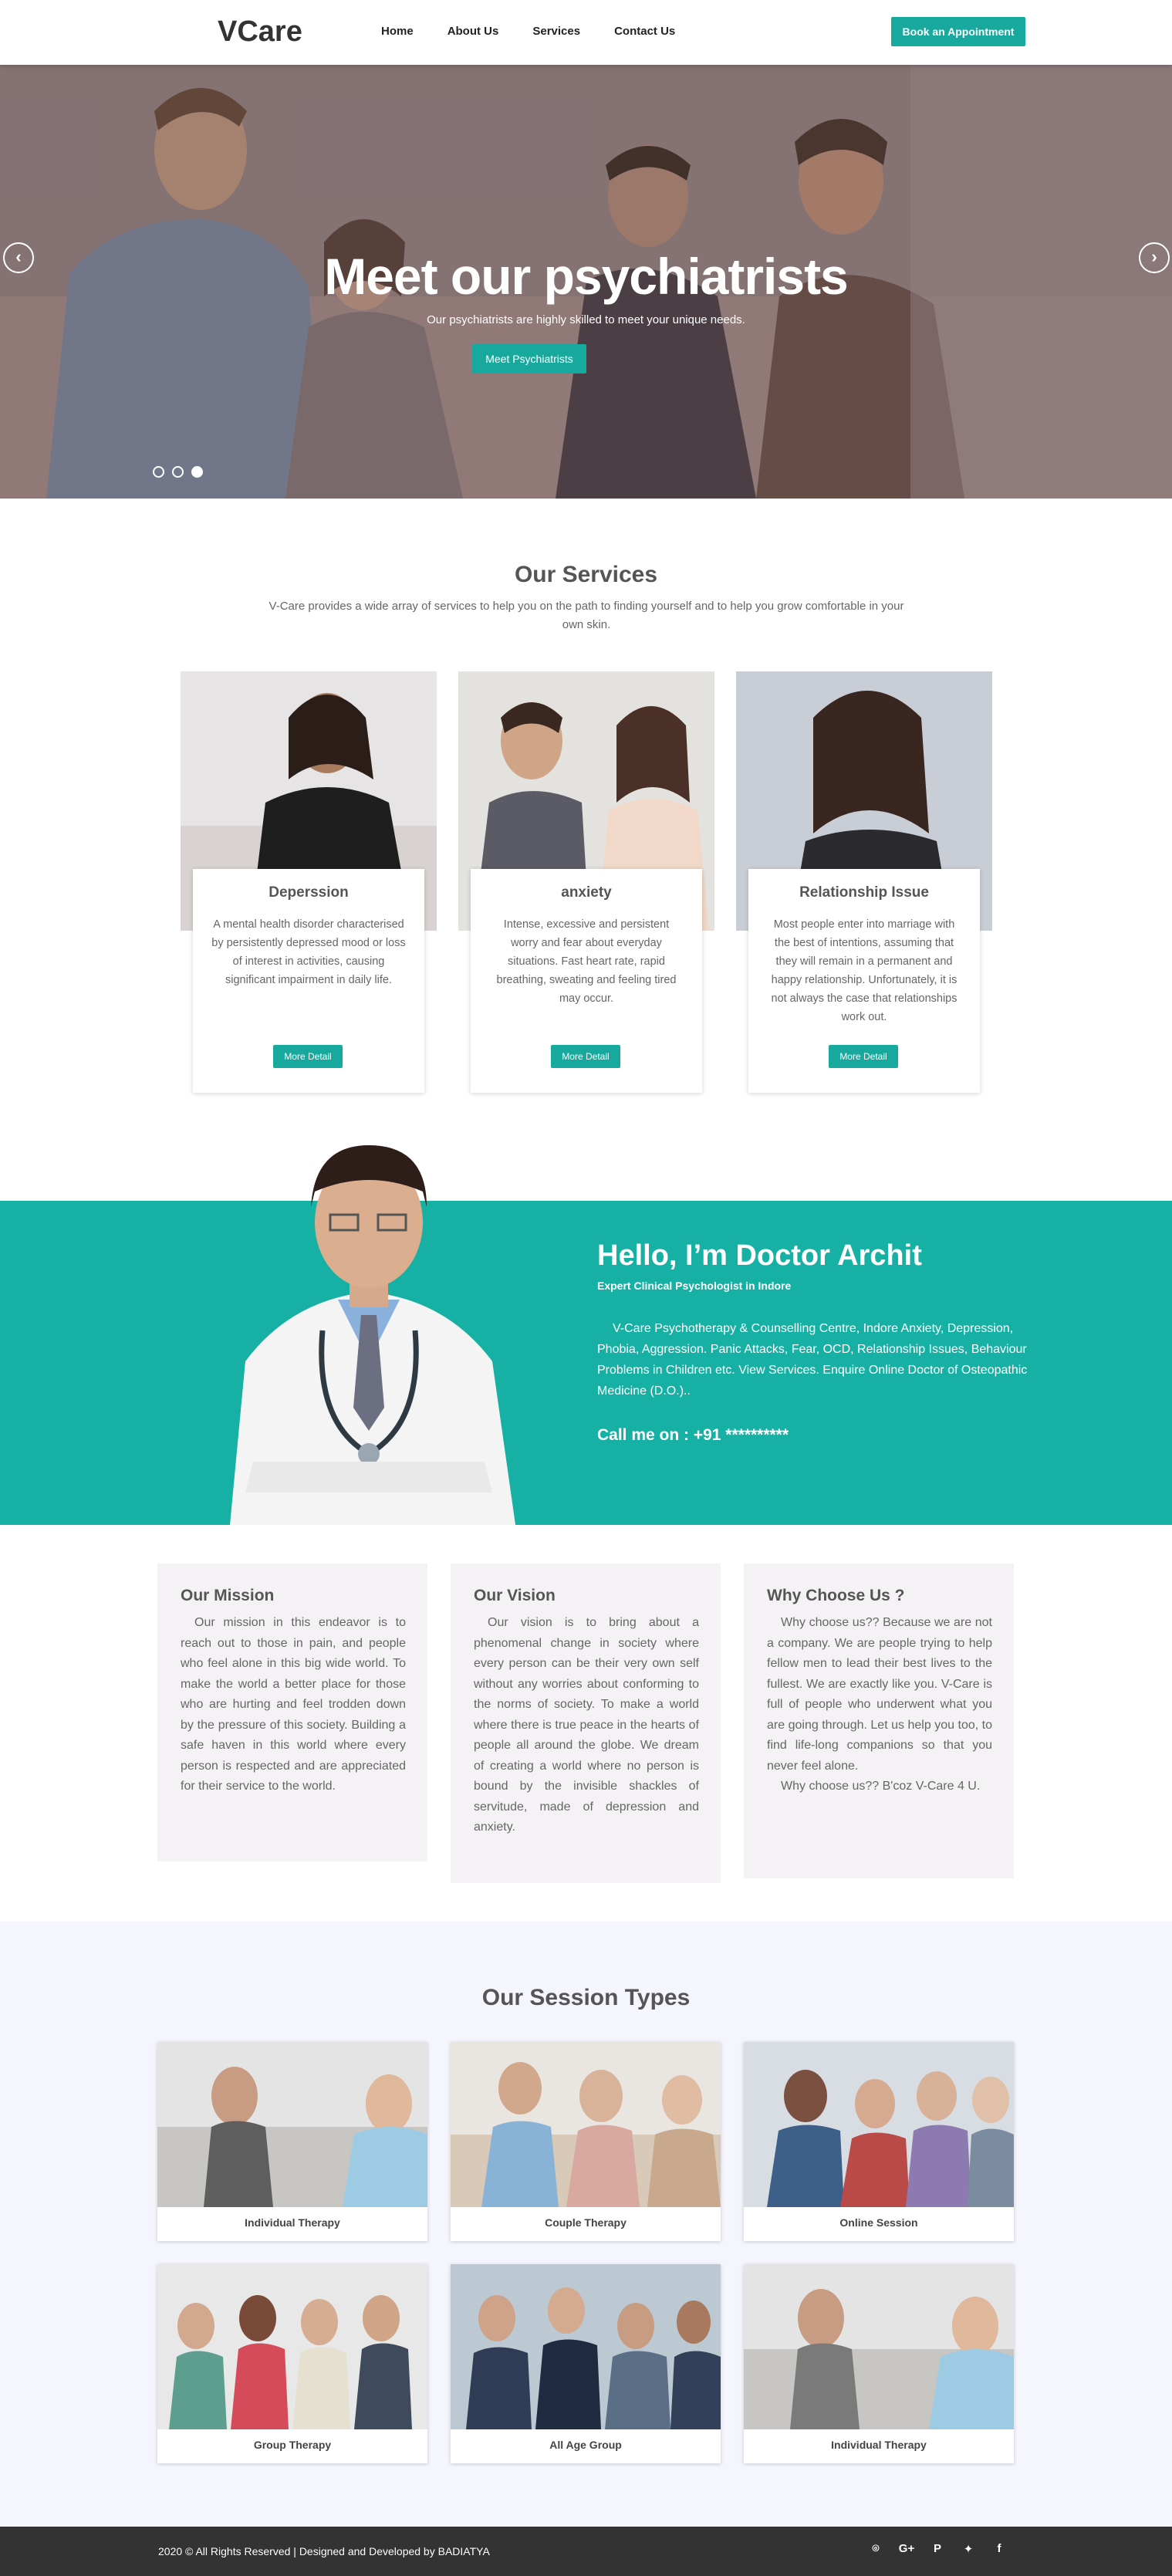  What do you see at coordinates (836, 1595) in the screenshot?
I see `why-choose-us-title: Why Choose Us ?` at bounding box center [836, 1595].